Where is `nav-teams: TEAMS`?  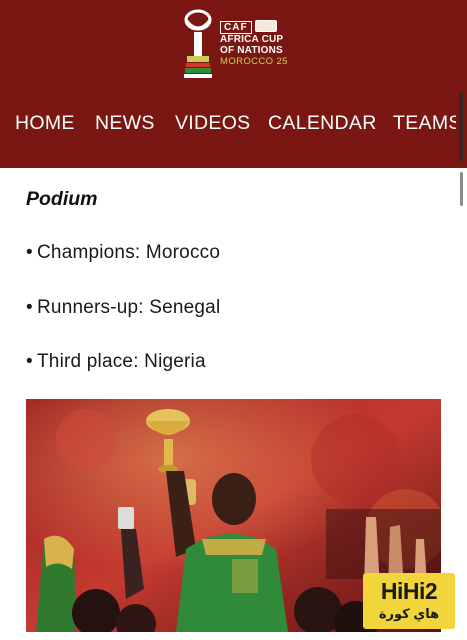 nav-teams: TEAMS is located at coordinates (424, 123).